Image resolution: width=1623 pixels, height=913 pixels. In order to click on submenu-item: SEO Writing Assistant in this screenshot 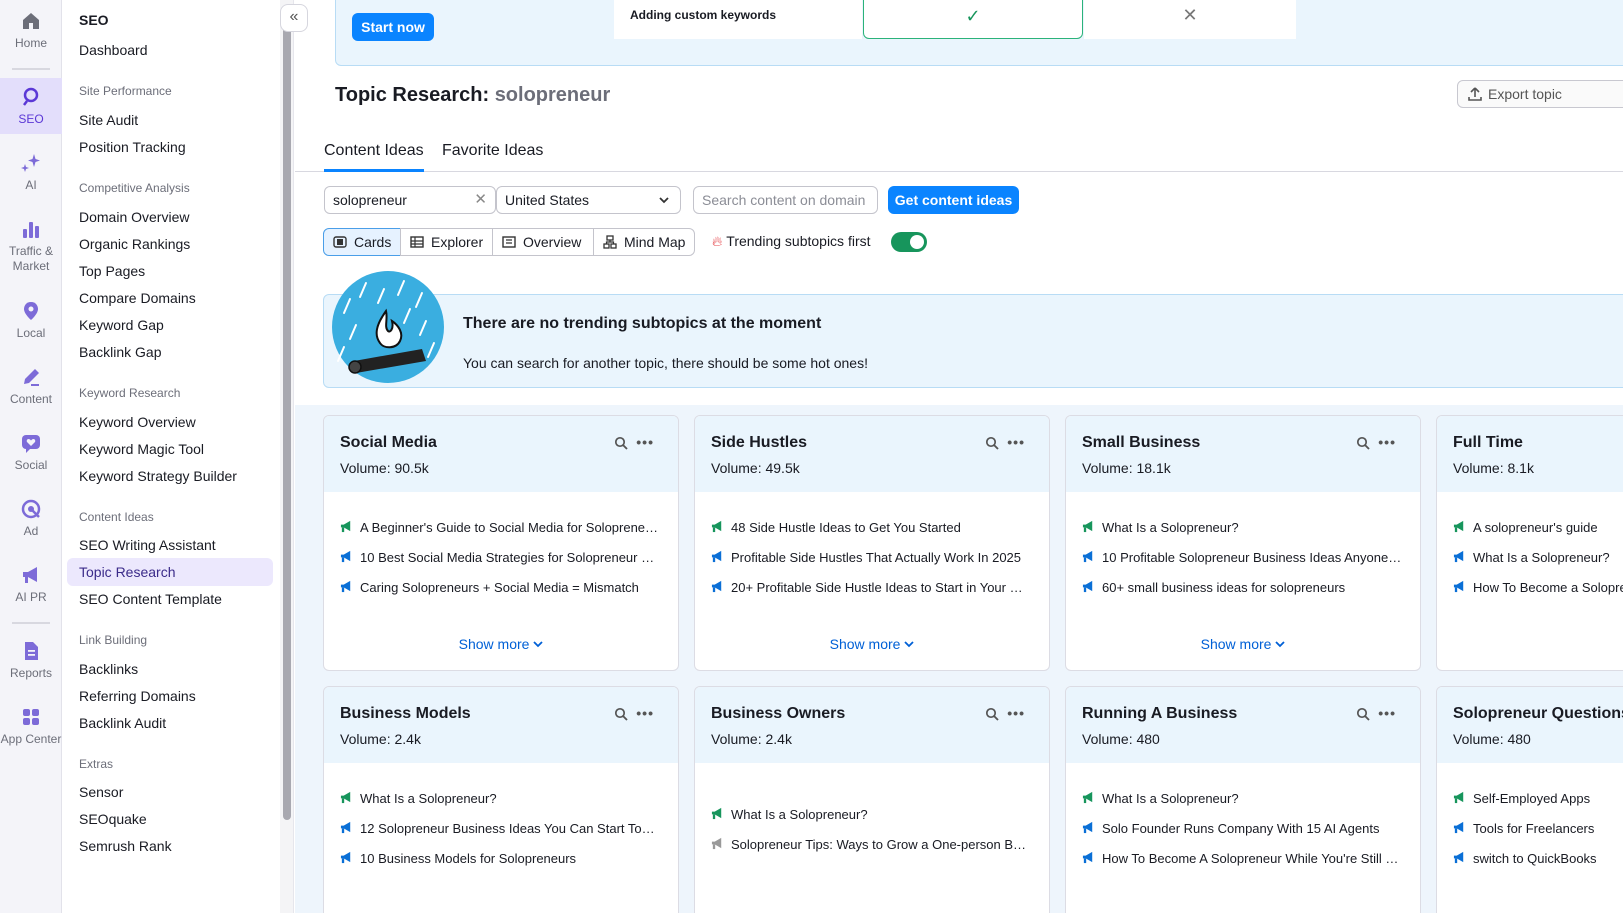, I will do `click(170, 545)`.